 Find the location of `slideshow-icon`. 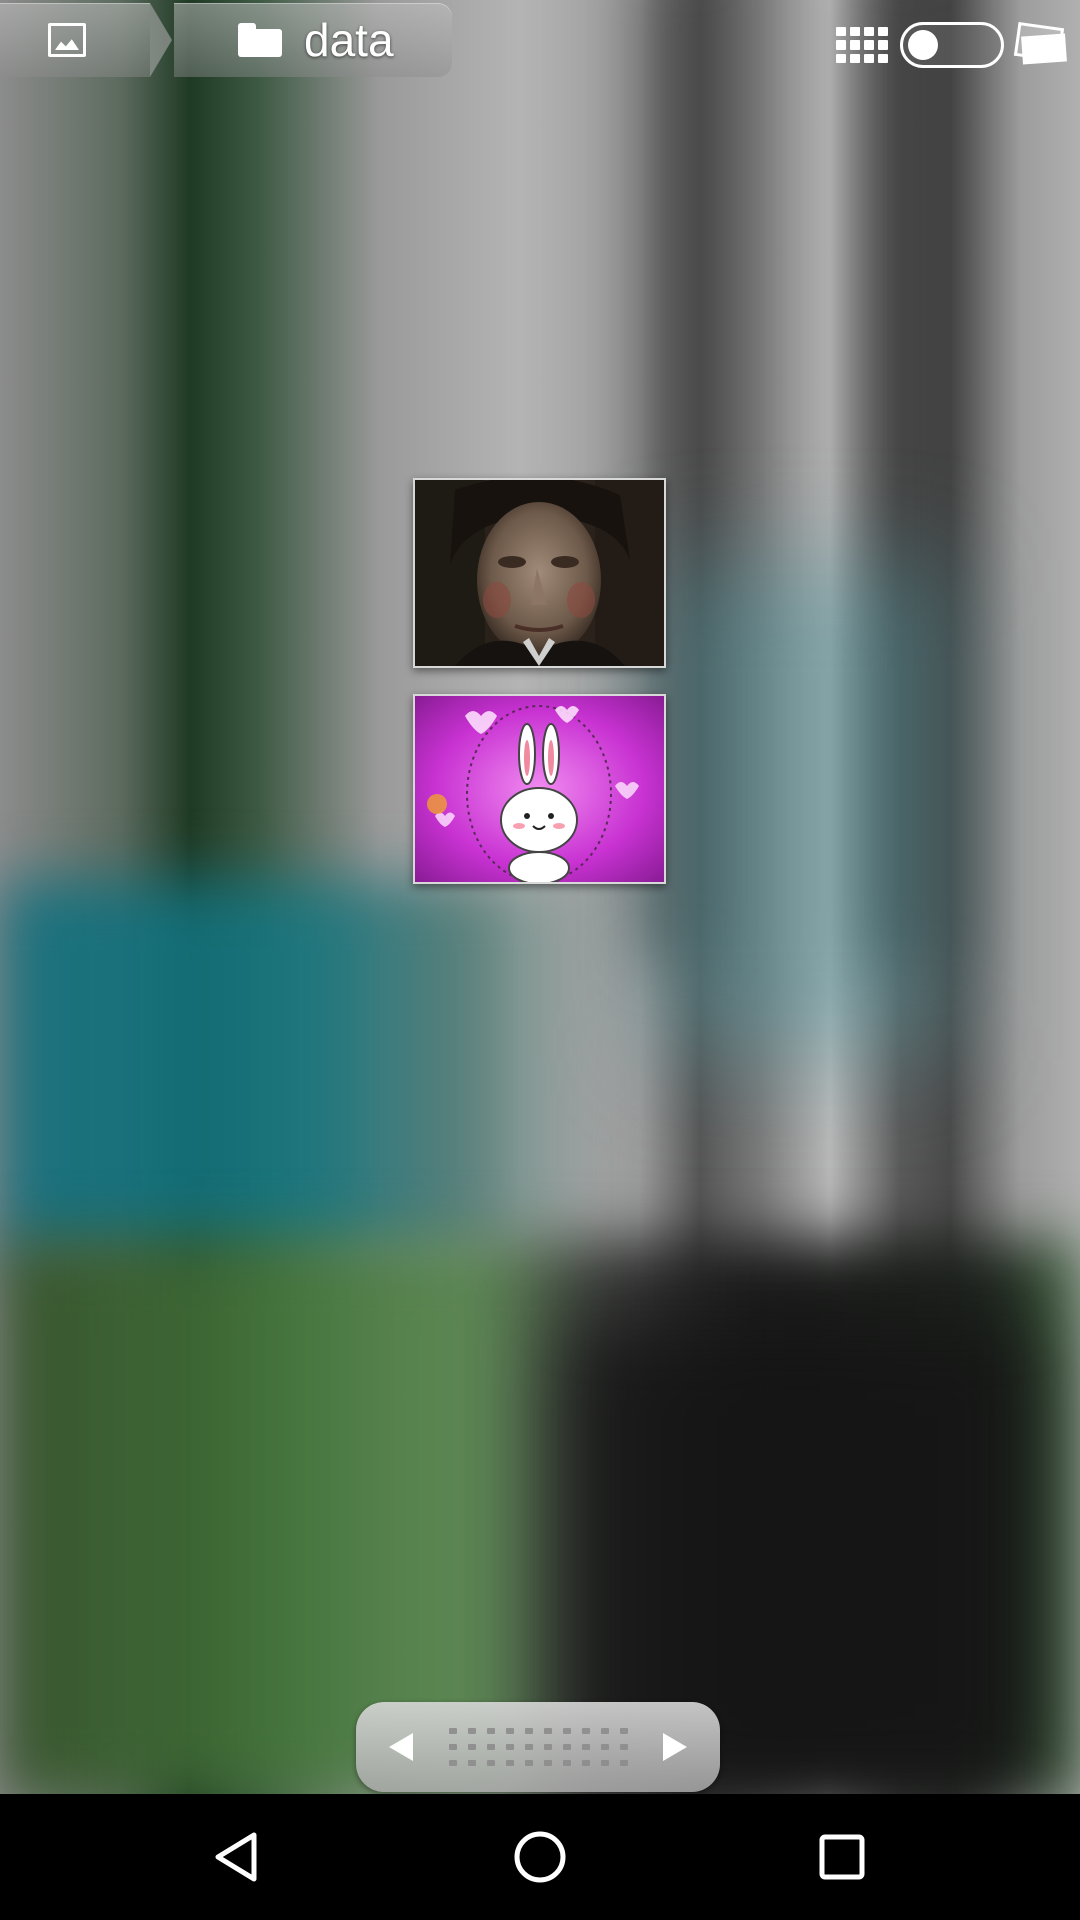

slideshow-icon is located at coordinates (1042, 45).